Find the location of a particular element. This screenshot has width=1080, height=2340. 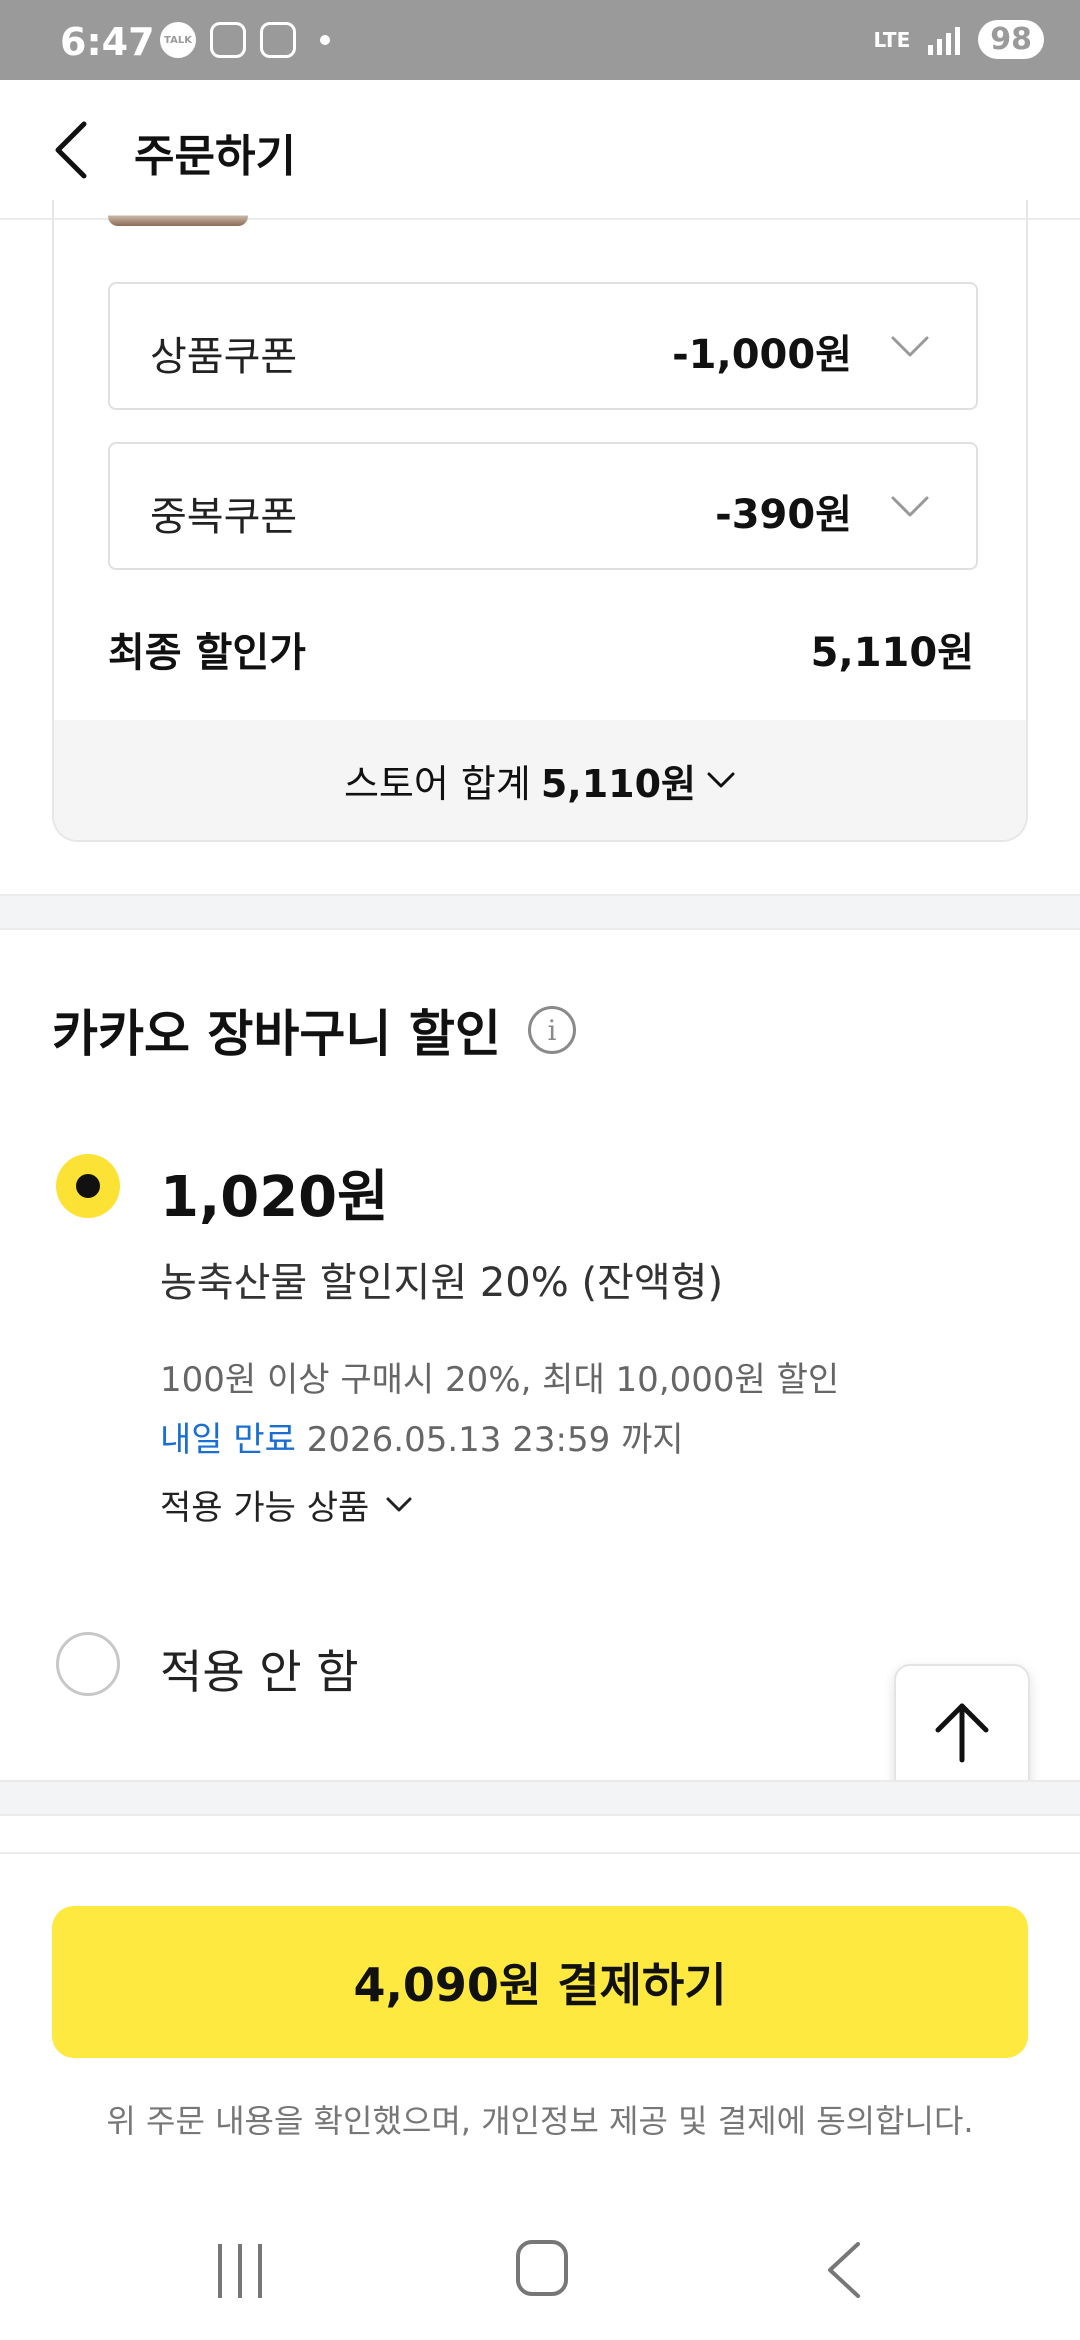

coupon-value: -390원 is located at coordinates (783, 515).